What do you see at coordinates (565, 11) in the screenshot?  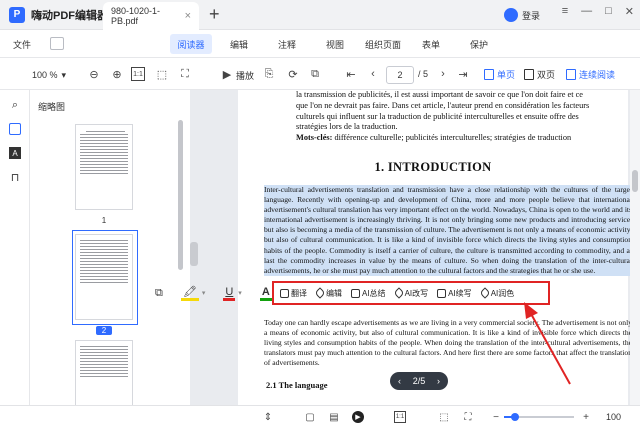 I see `menu-icon: ≡` at bounding box center [565, 11].